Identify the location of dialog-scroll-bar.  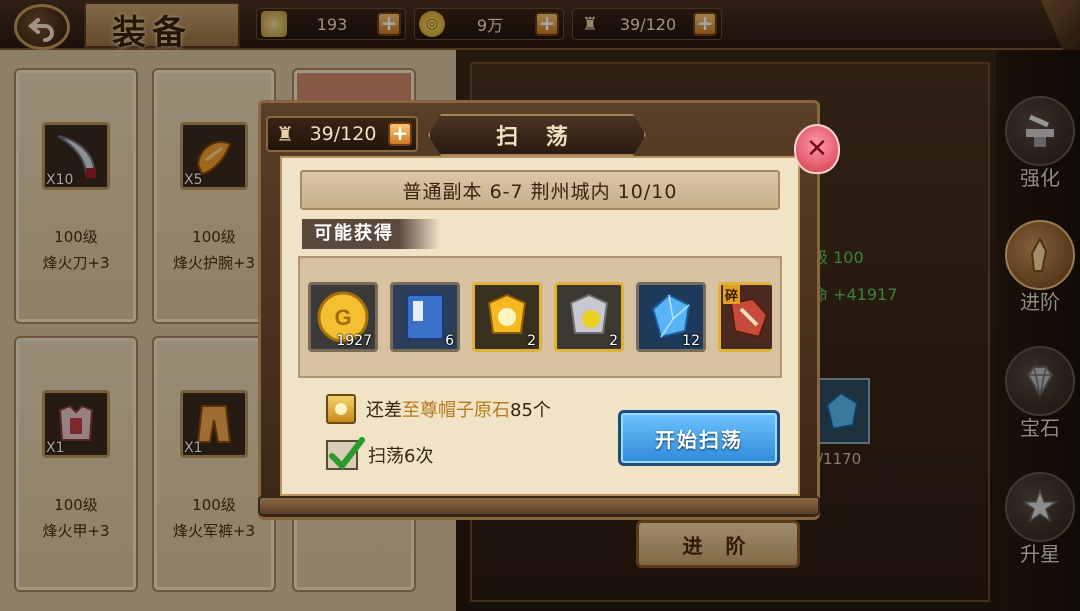
(539, 506).